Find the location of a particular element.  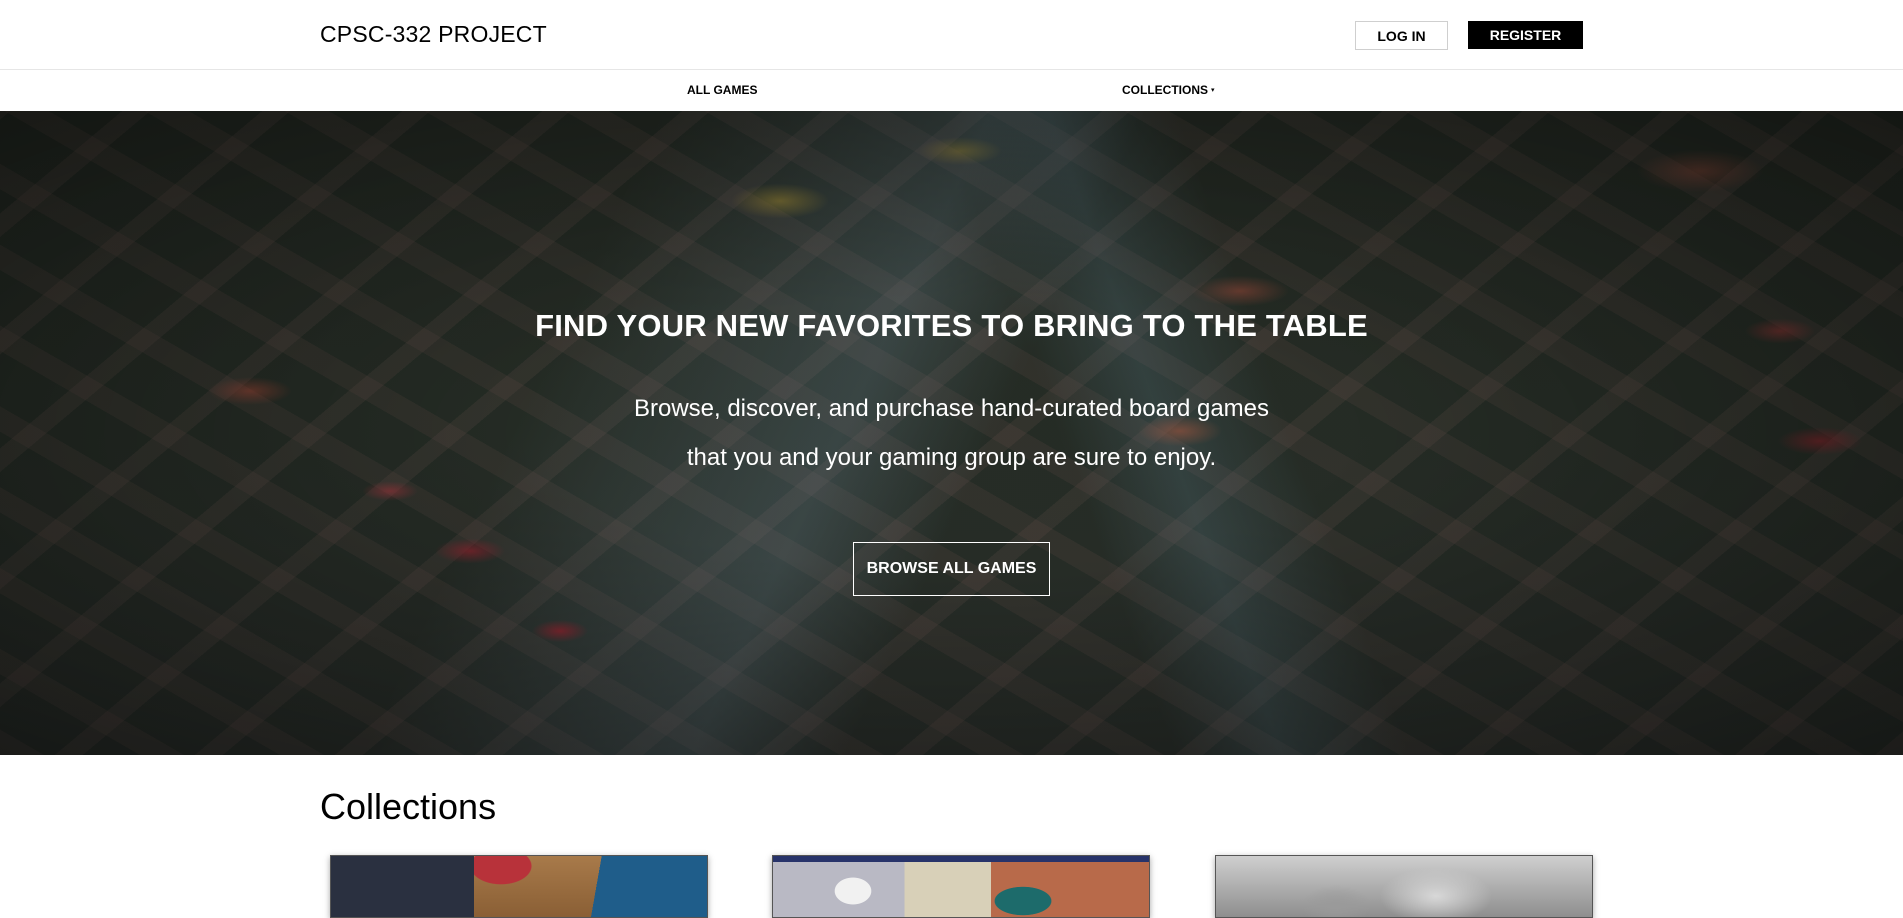

nav-item-all-games: ALL GAMES is located at coordinates (722, 90).